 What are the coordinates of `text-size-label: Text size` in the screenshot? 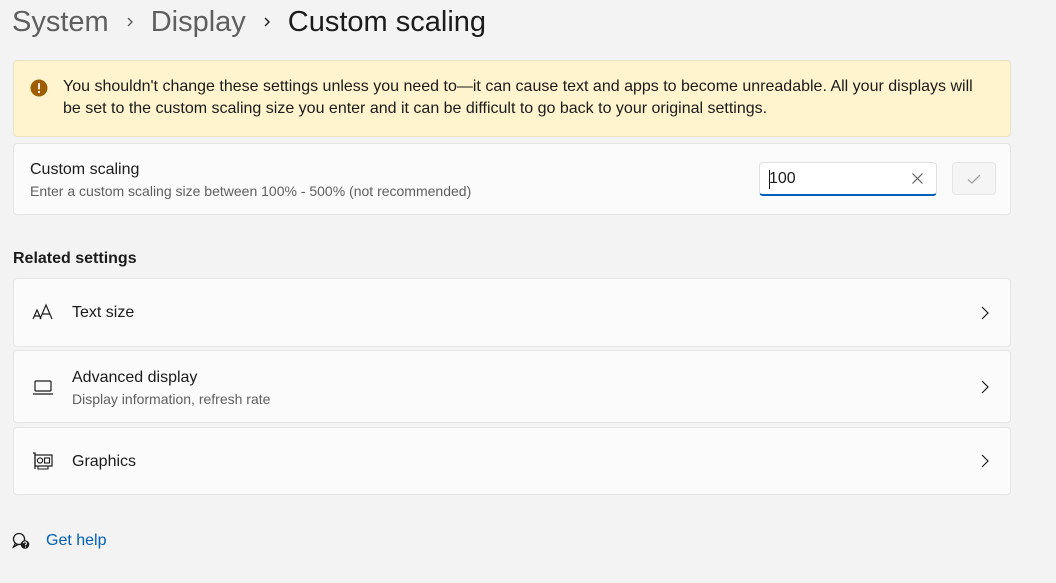 It's located at (103, 312).